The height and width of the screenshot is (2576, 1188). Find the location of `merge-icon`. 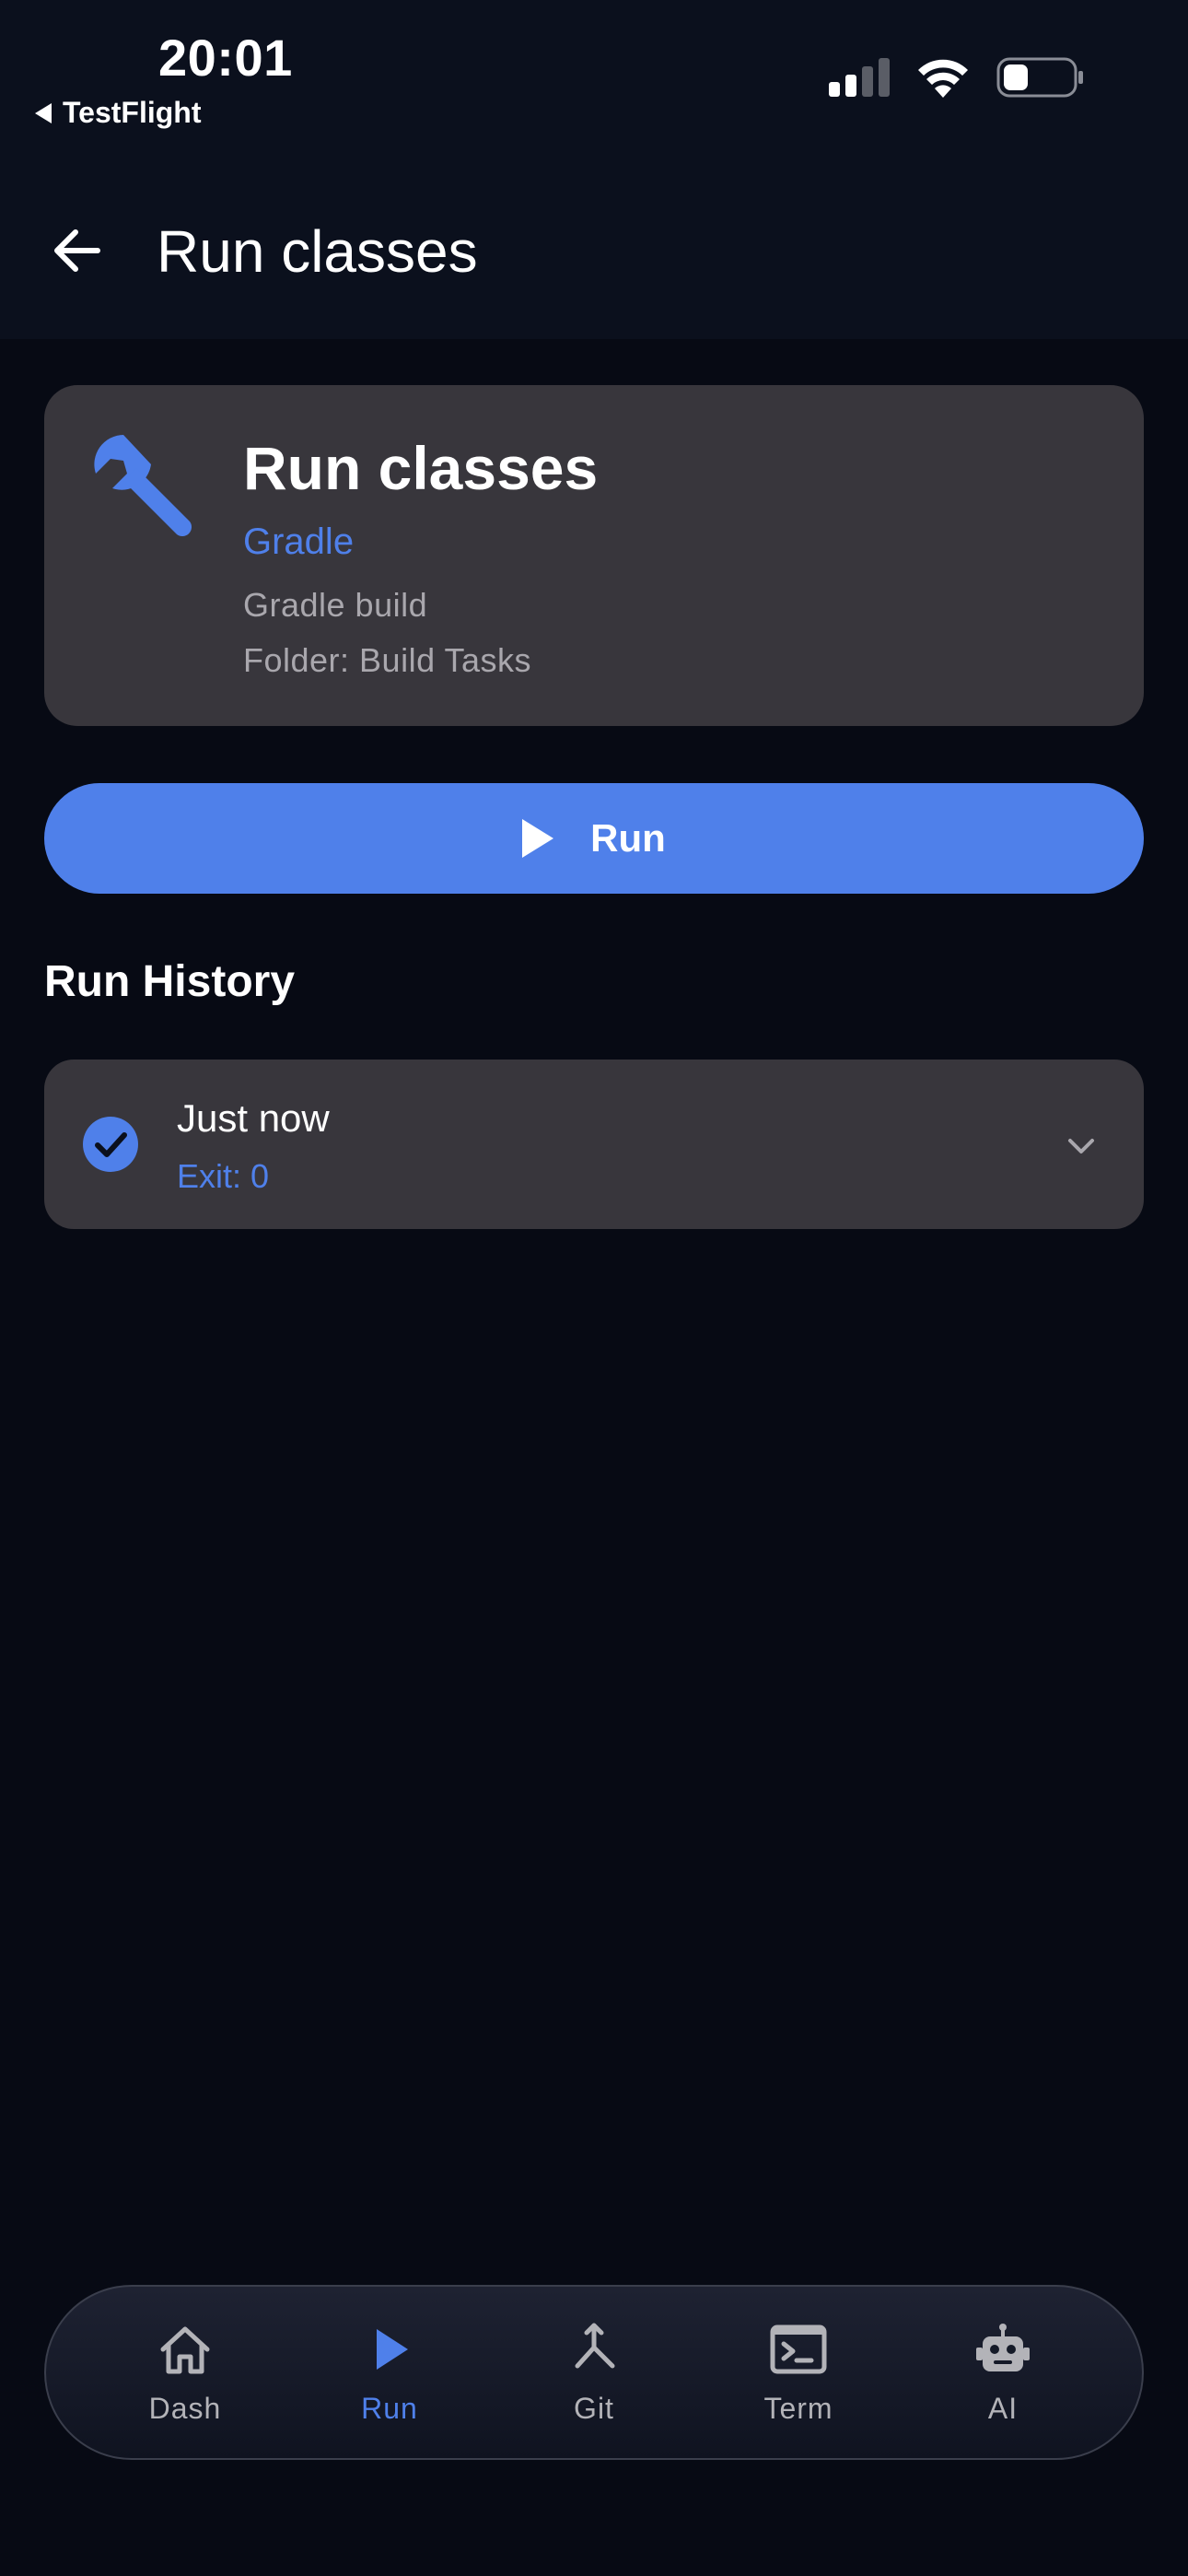

merge-icon is located at coordinates (595, 2345).